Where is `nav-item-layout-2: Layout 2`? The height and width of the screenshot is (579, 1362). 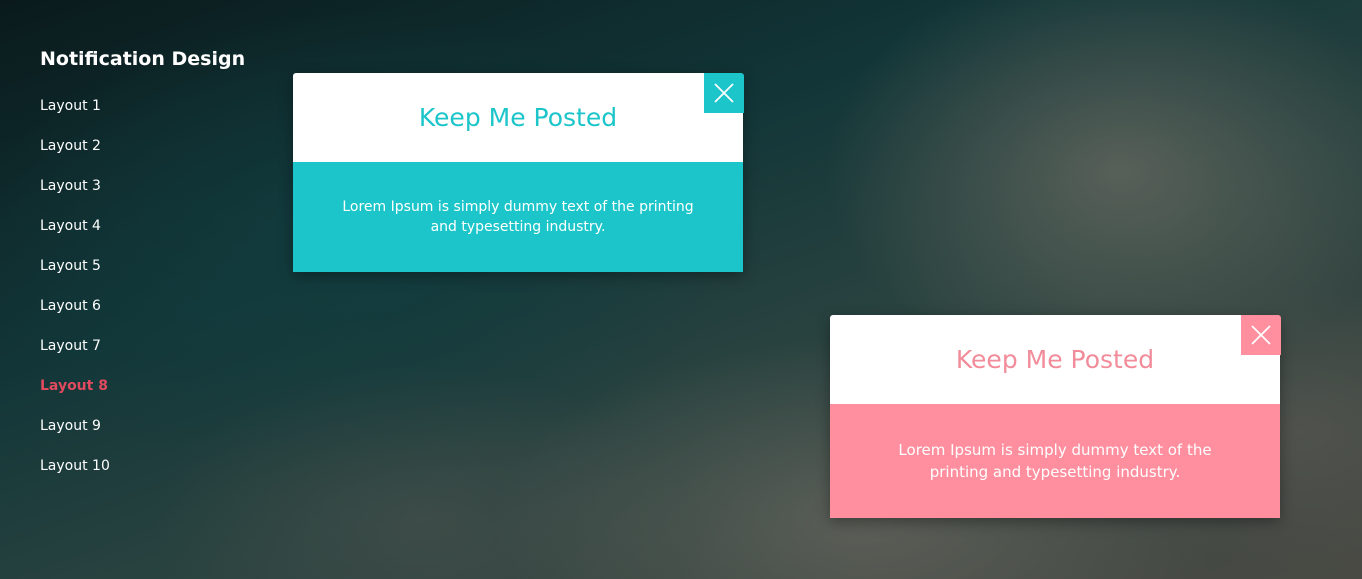
nav-item-layout-2: Layout 2 is located at coordinates (160, 152).